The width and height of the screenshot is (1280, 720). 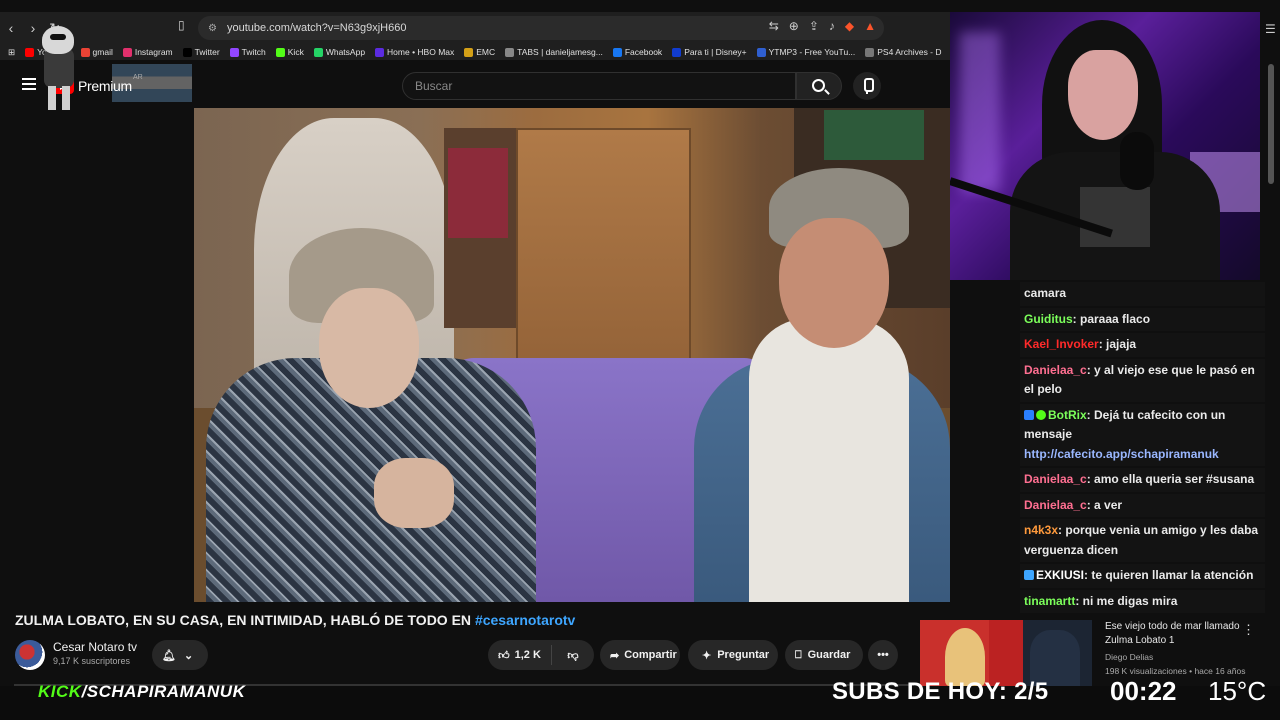 I want to click on recommended-thumbnail, so click(x=1006, y=653).